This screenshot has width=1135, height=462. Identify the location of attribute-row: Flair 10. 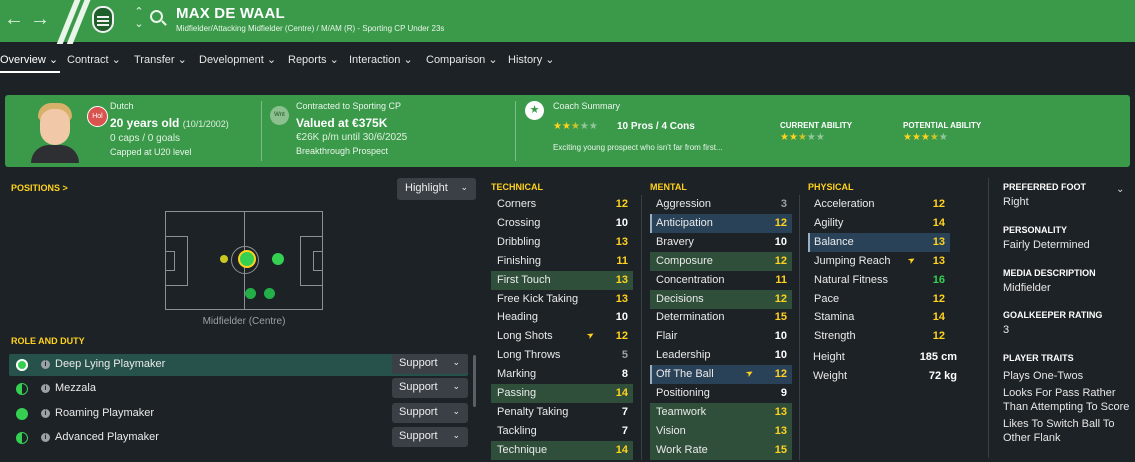
(721, 336).